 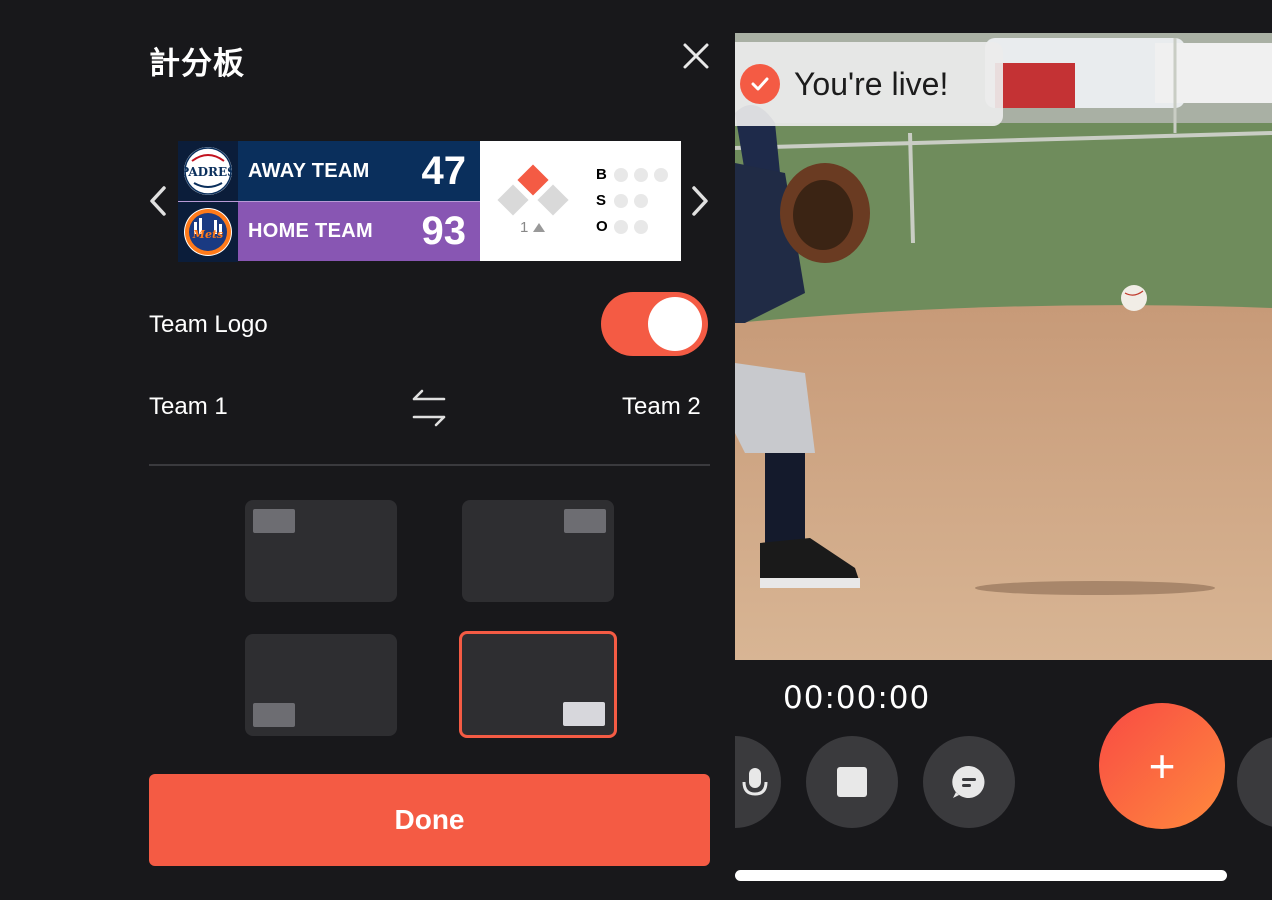 I want to click on balls-label: B, so click(x=601, y=174).